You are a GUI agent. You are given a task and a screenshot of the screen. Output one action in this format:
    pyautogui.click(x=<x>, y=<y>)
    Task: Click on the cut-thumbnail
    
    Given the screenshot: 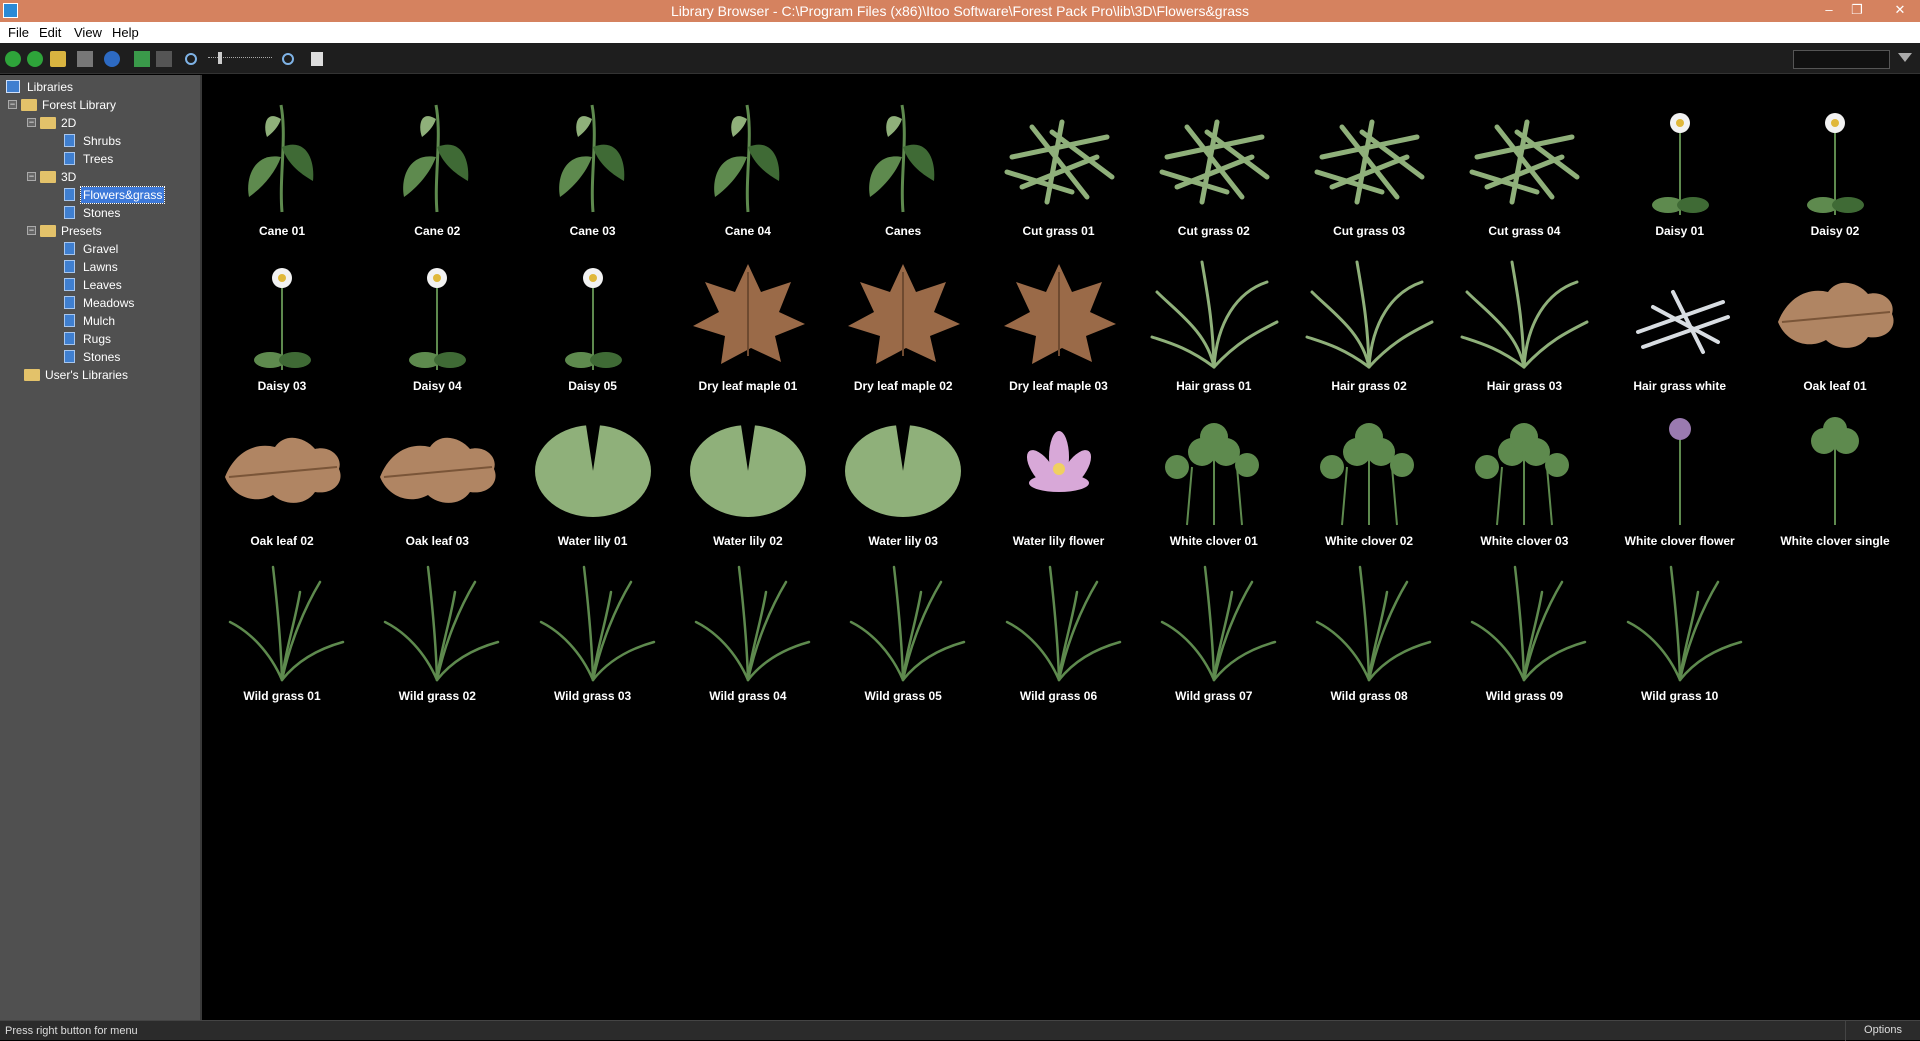 What is the action you would take?
    pyautogui.click(x=1059, y=162)
    